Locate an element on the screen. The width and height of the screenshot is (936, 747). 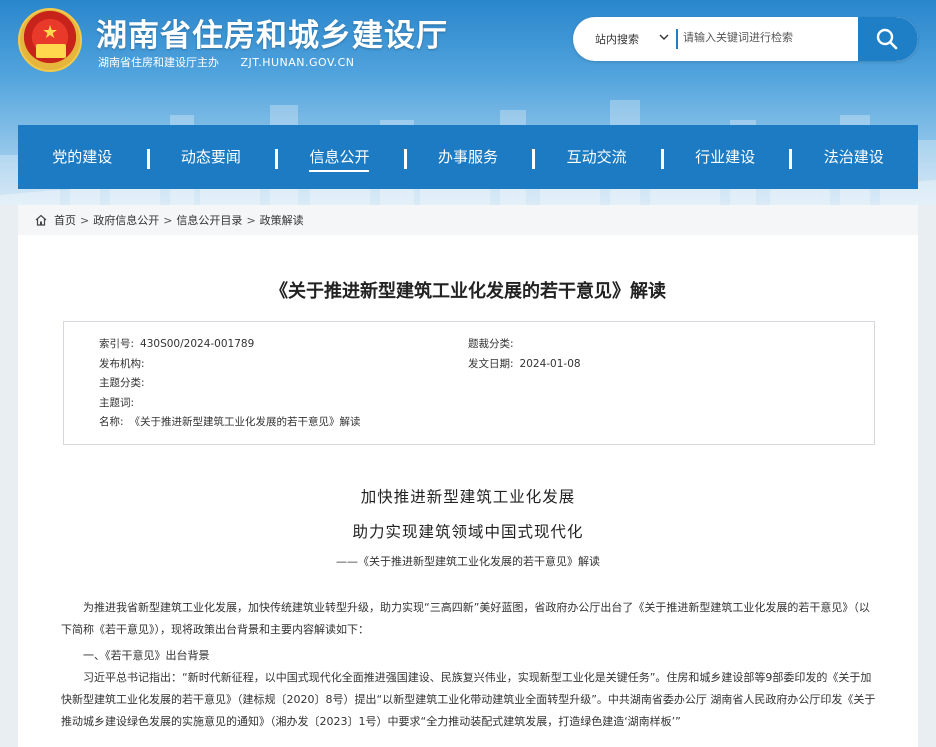
search-divider is located at coordinates (677, 39).